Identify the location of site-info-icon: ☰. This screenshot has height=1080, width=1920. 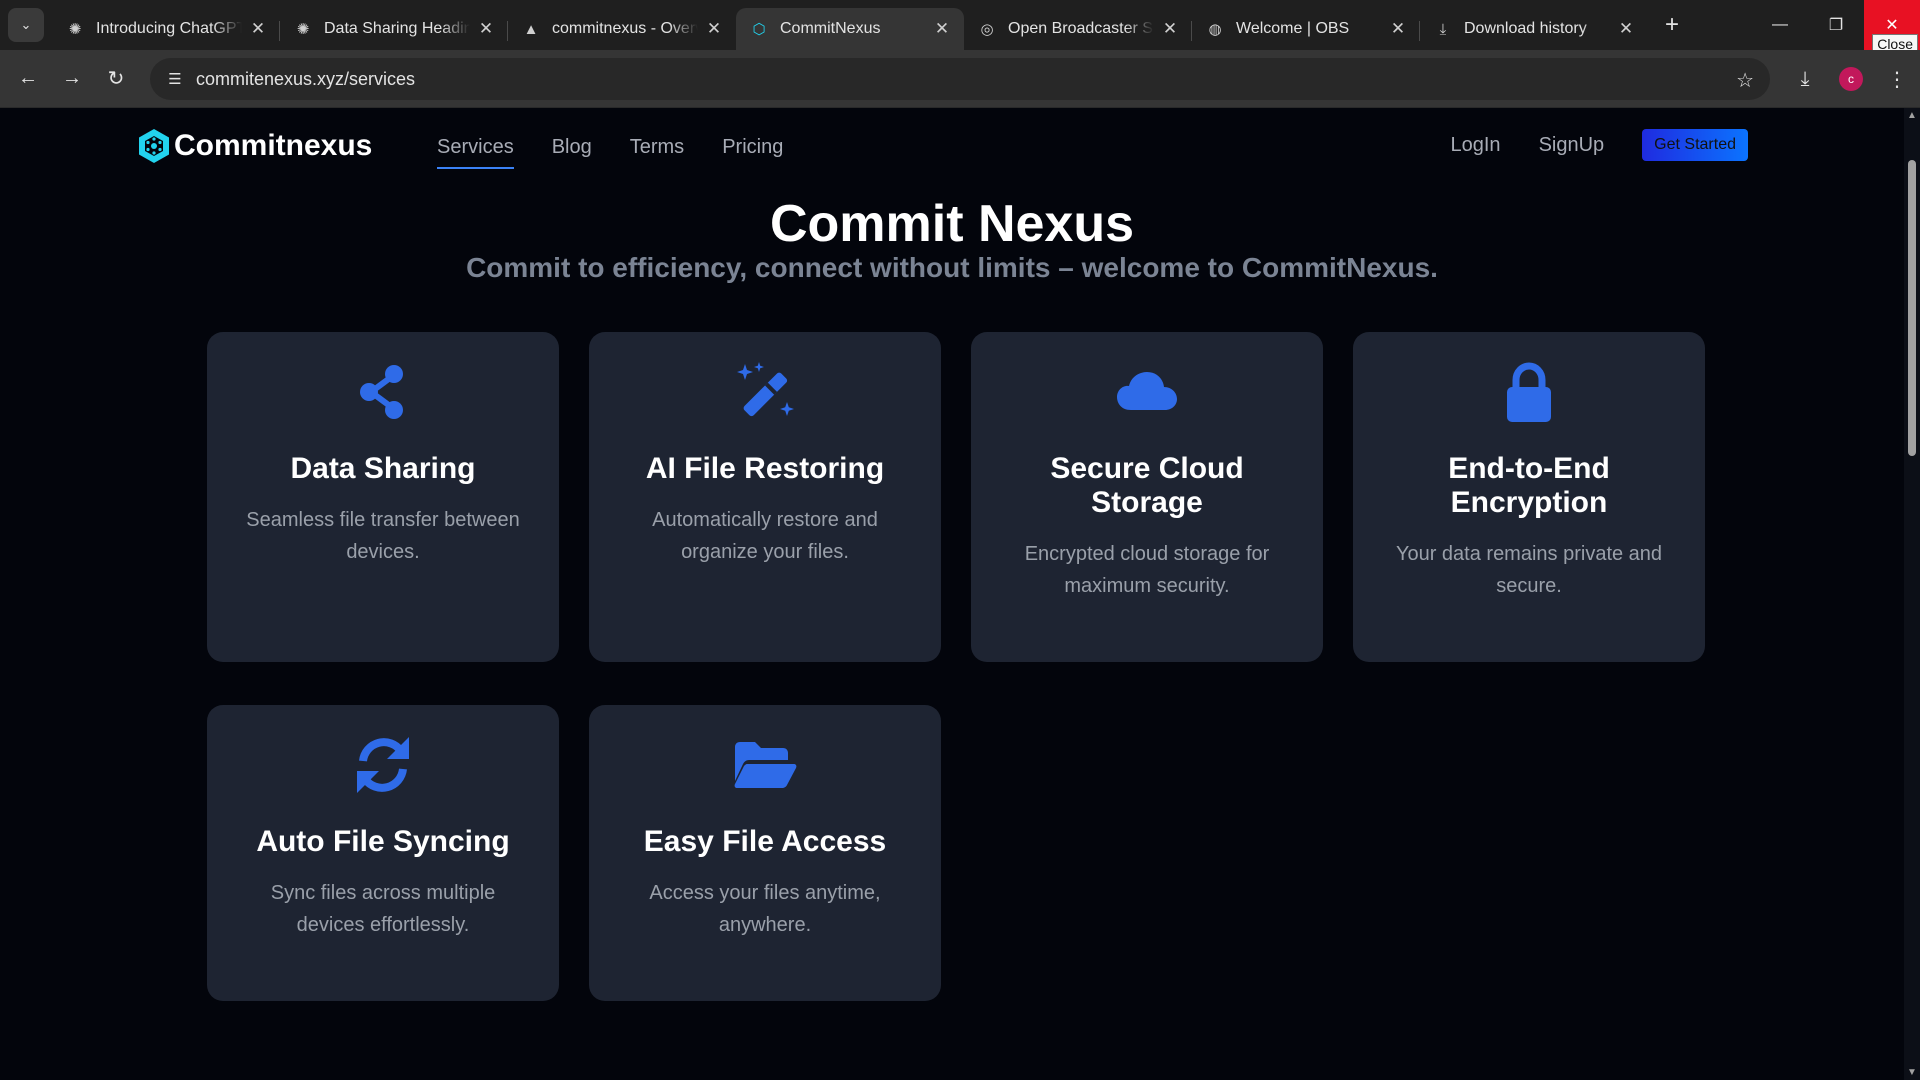
(175, 79).